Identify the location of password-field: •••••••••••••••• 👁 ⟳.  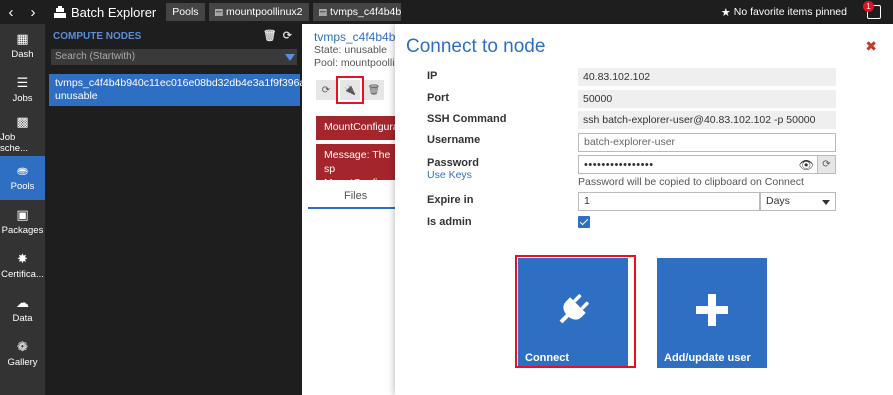
(707, 164).